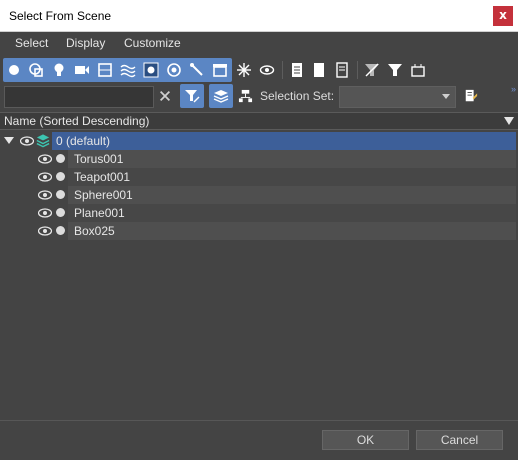 This screenshot has width=518, height=460. Describe the element at coordinates (342, 70) in the screenshot. I see `display-invert-icon` at that location.